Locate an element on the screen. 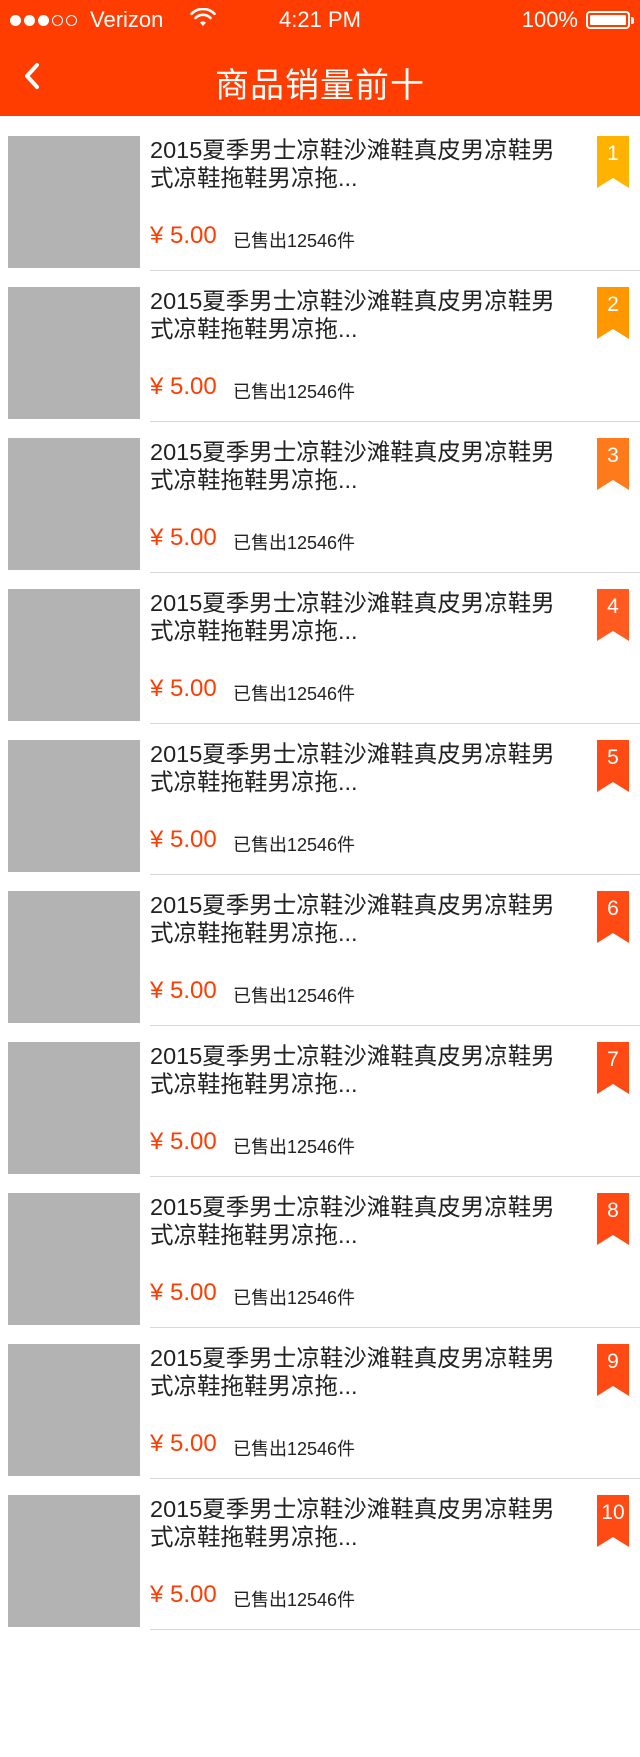  rank-number: 10 is located at coordinates (613, 1512).